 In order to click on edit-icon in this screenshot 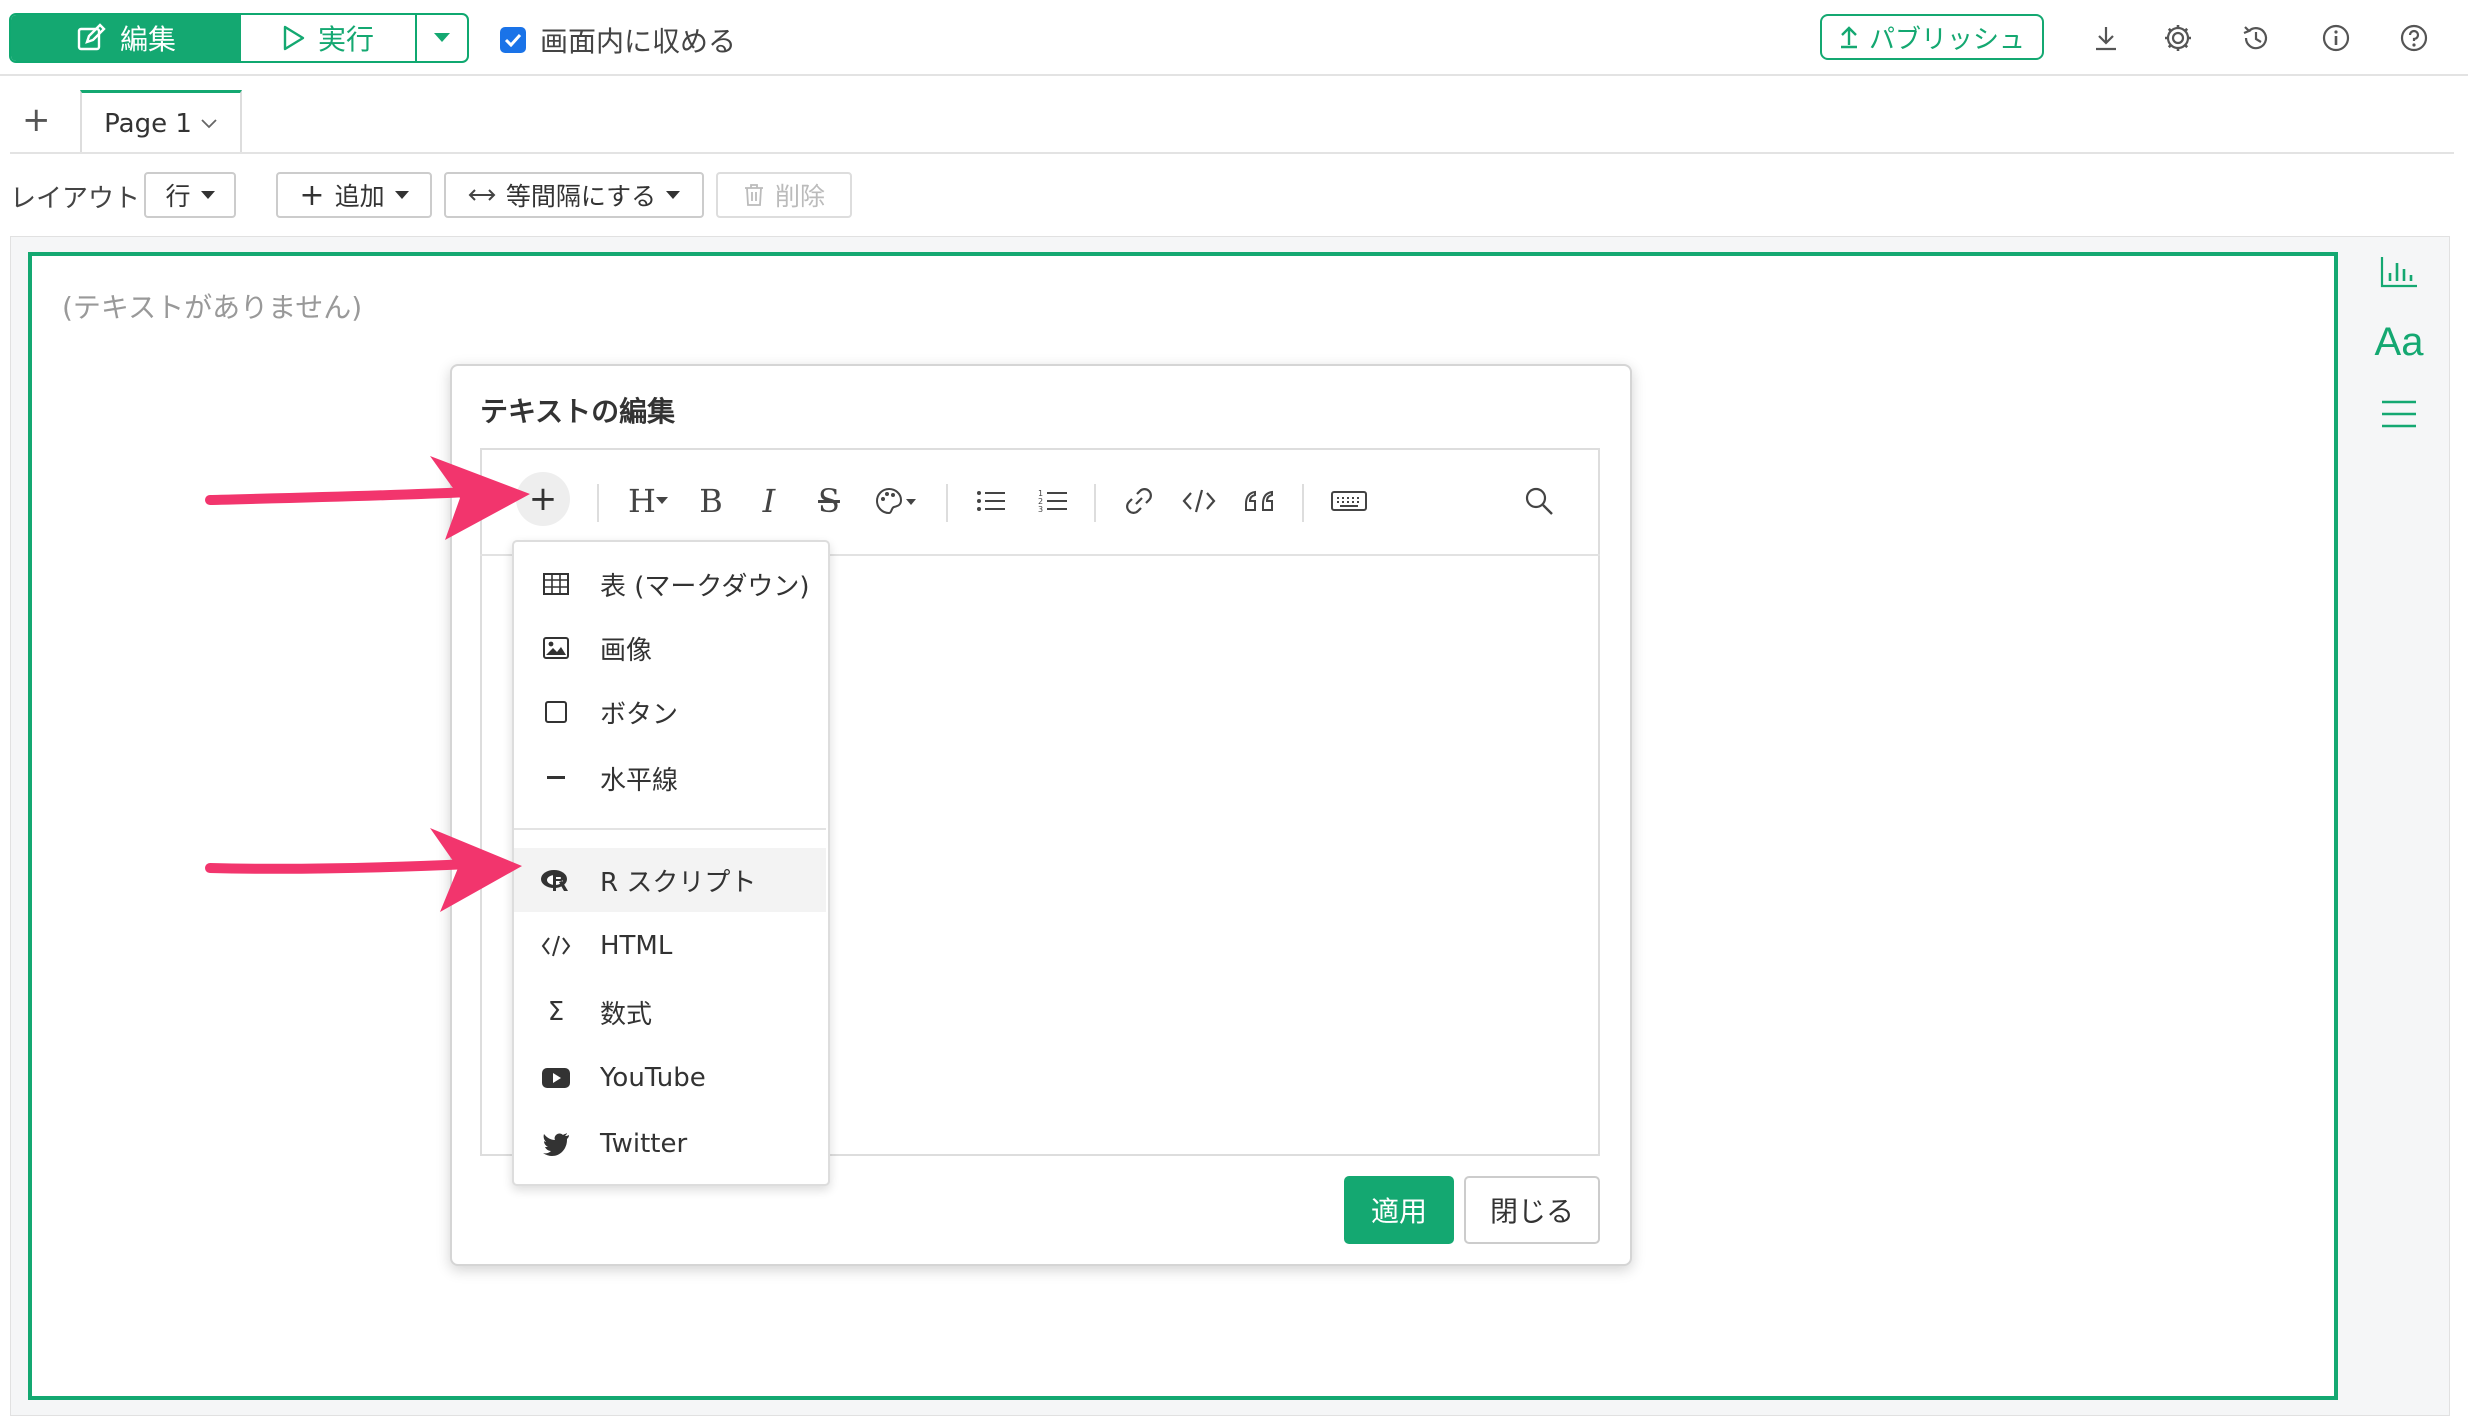, I will do `click(91, 38)`.